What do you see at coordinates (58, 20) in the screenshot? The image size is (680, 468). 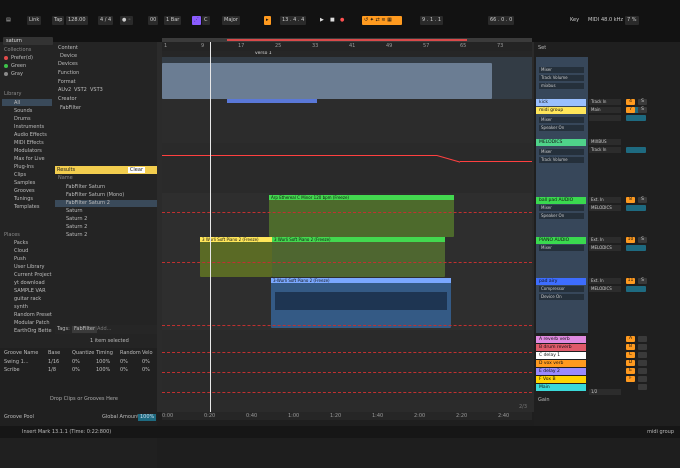 I see `tap-button: Tap` at bounding box center [58, 20].